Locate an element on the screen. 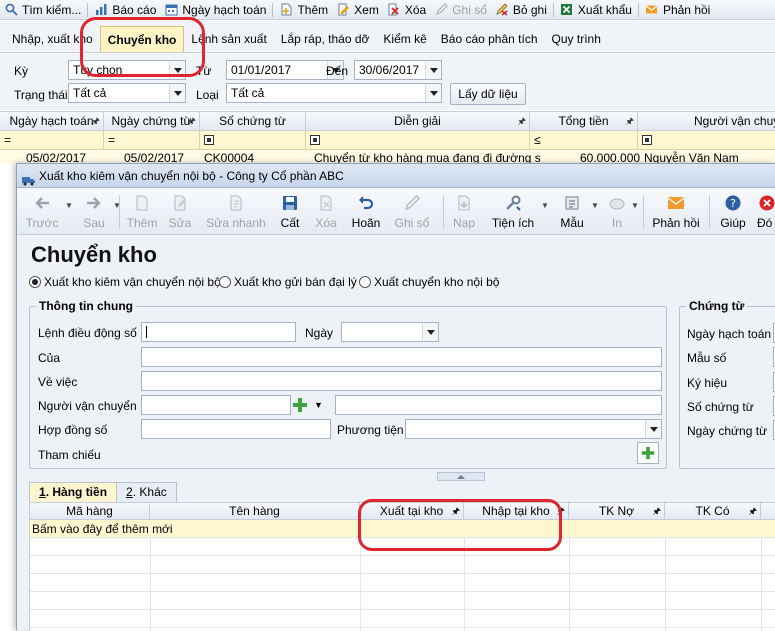 Image resolution: width=775 pixels, height=631 pixels. add-reference-button is located at coordinates (648, 453).